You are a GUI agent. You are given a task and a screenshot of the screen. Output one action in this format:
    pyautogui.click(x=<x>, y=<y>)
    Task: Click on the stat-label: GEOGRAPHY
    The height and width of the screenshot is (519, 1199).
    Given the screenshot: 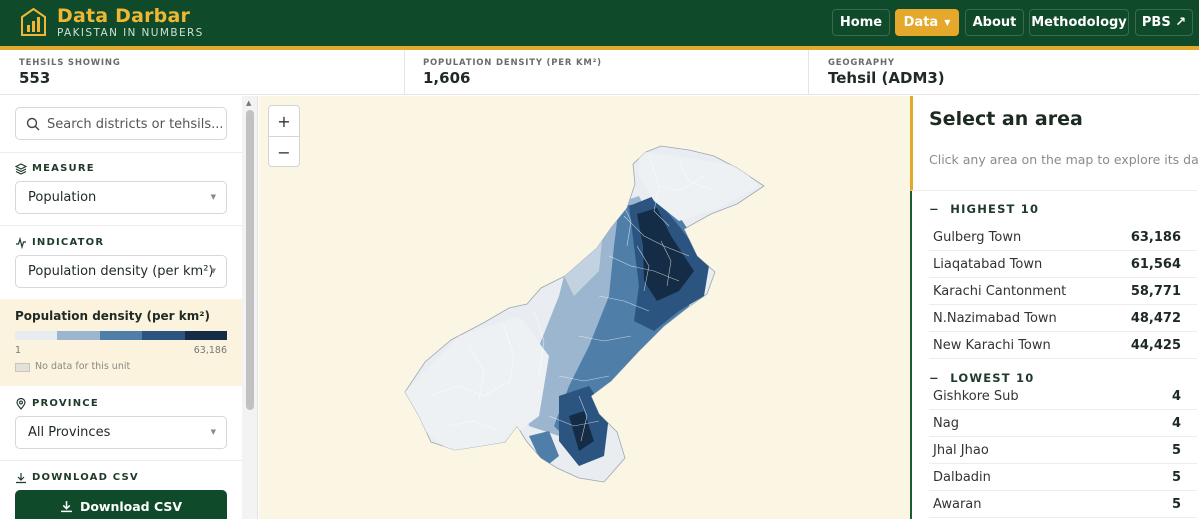 What is the action you would take?
    pyautogui.click(x=861, y=63)
    